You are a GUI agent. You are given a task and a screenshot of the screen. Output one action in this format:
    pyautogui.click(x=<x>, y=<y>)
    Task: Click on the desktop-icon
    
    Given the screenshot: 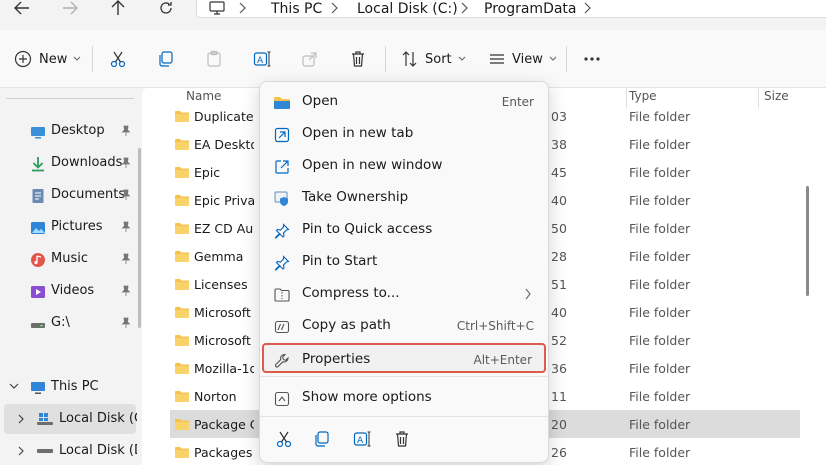 What is the action you would take?
    pyautogui.click(x=38, y=133)
    